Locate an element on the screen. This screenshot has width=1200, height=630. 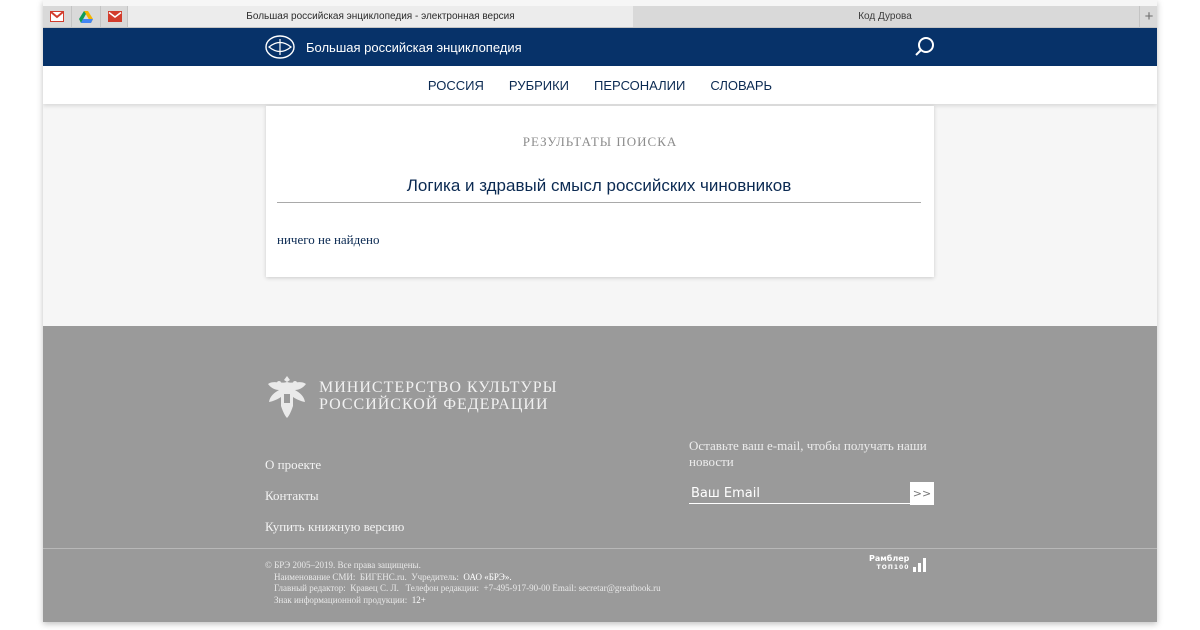
footer-link-buy-book: Купить книжную версию is located at coordinates (334, 527).